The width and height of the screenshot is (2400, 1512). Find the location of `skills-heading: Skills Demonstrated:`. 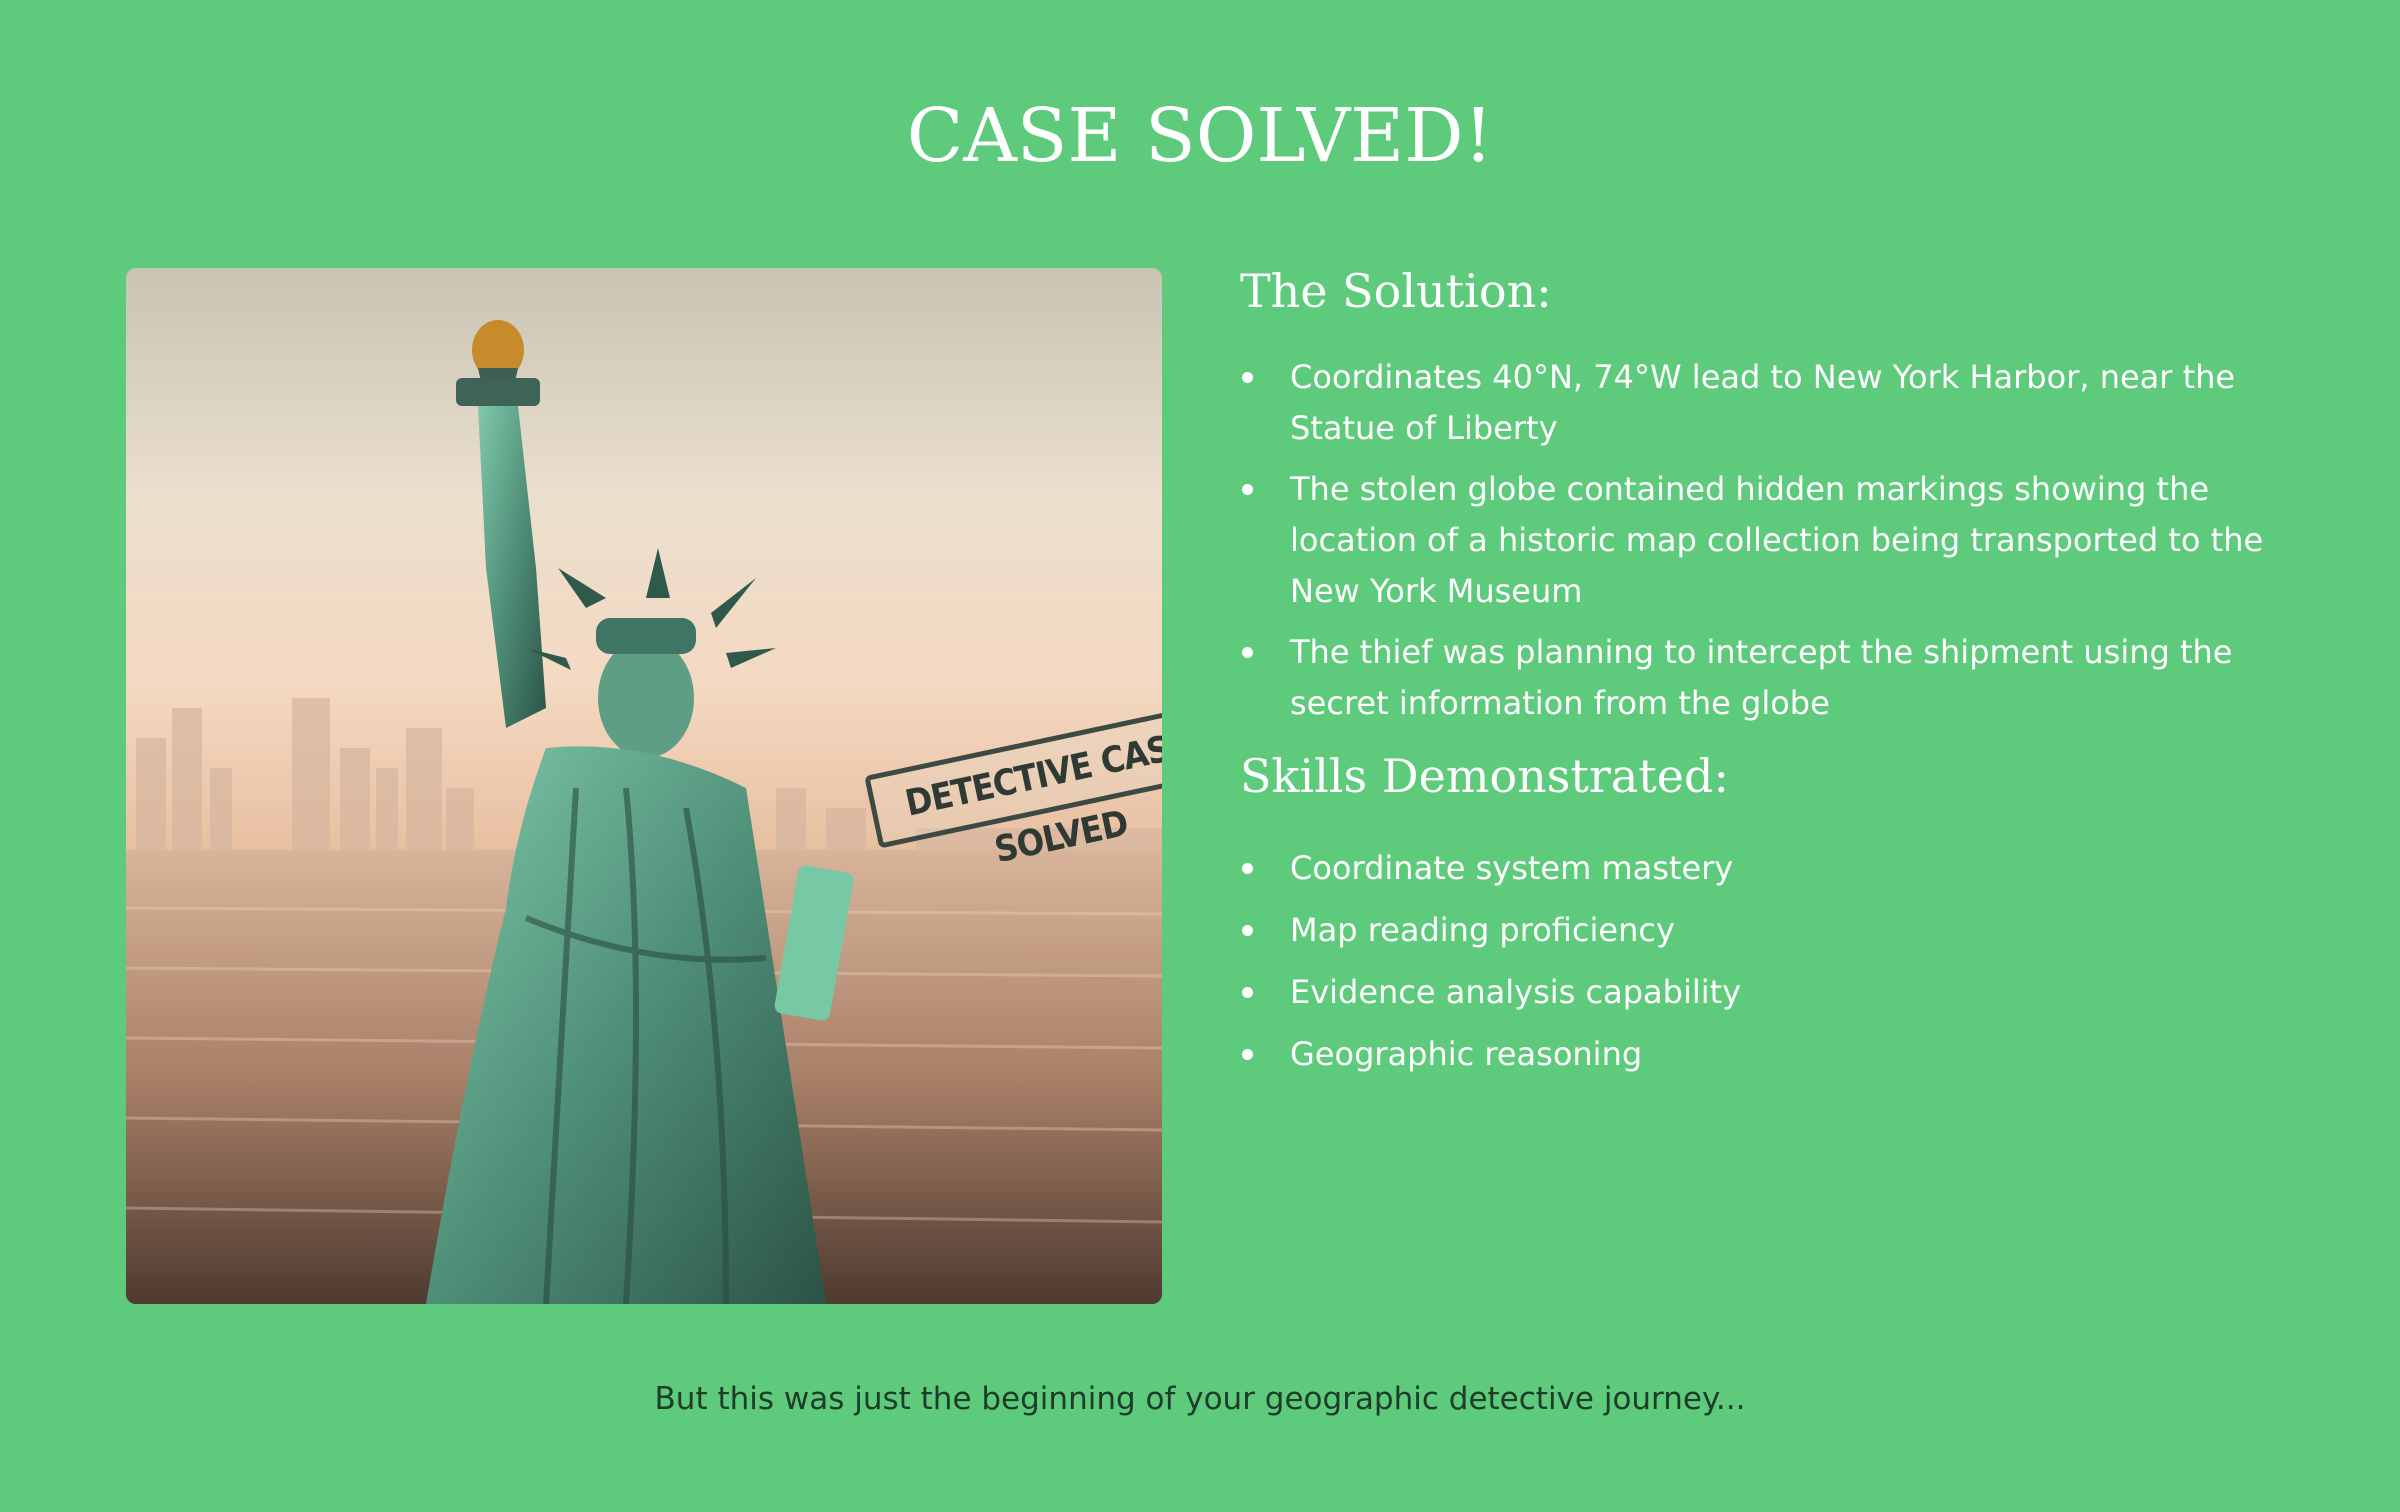

skills-heading: Skills Demonstrated: is located at coordinates (1484, 776).